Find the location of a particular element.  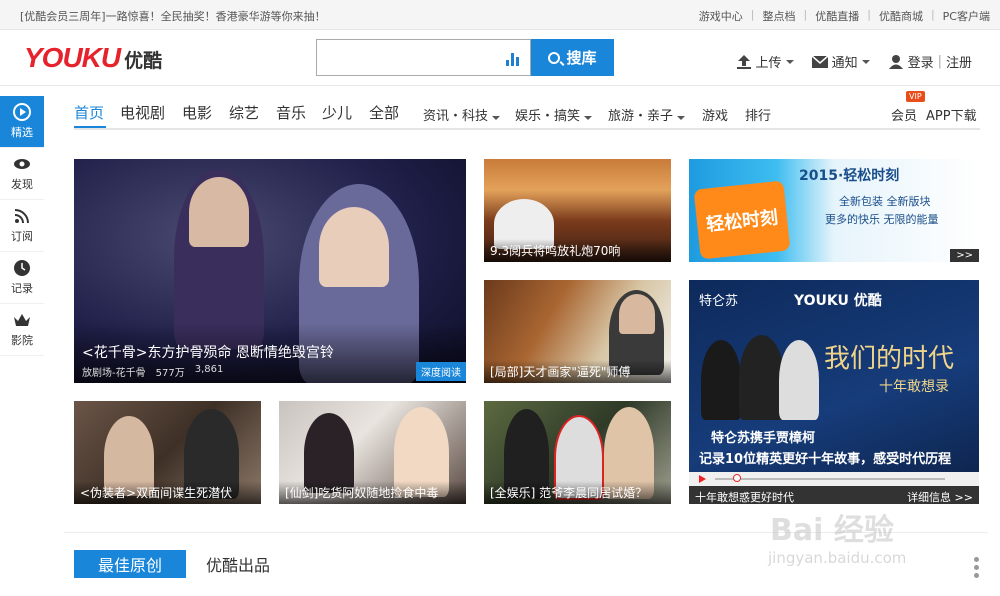

baidu-watermark-url: jingyan.baidu.com is located at coordinates (837, 558).